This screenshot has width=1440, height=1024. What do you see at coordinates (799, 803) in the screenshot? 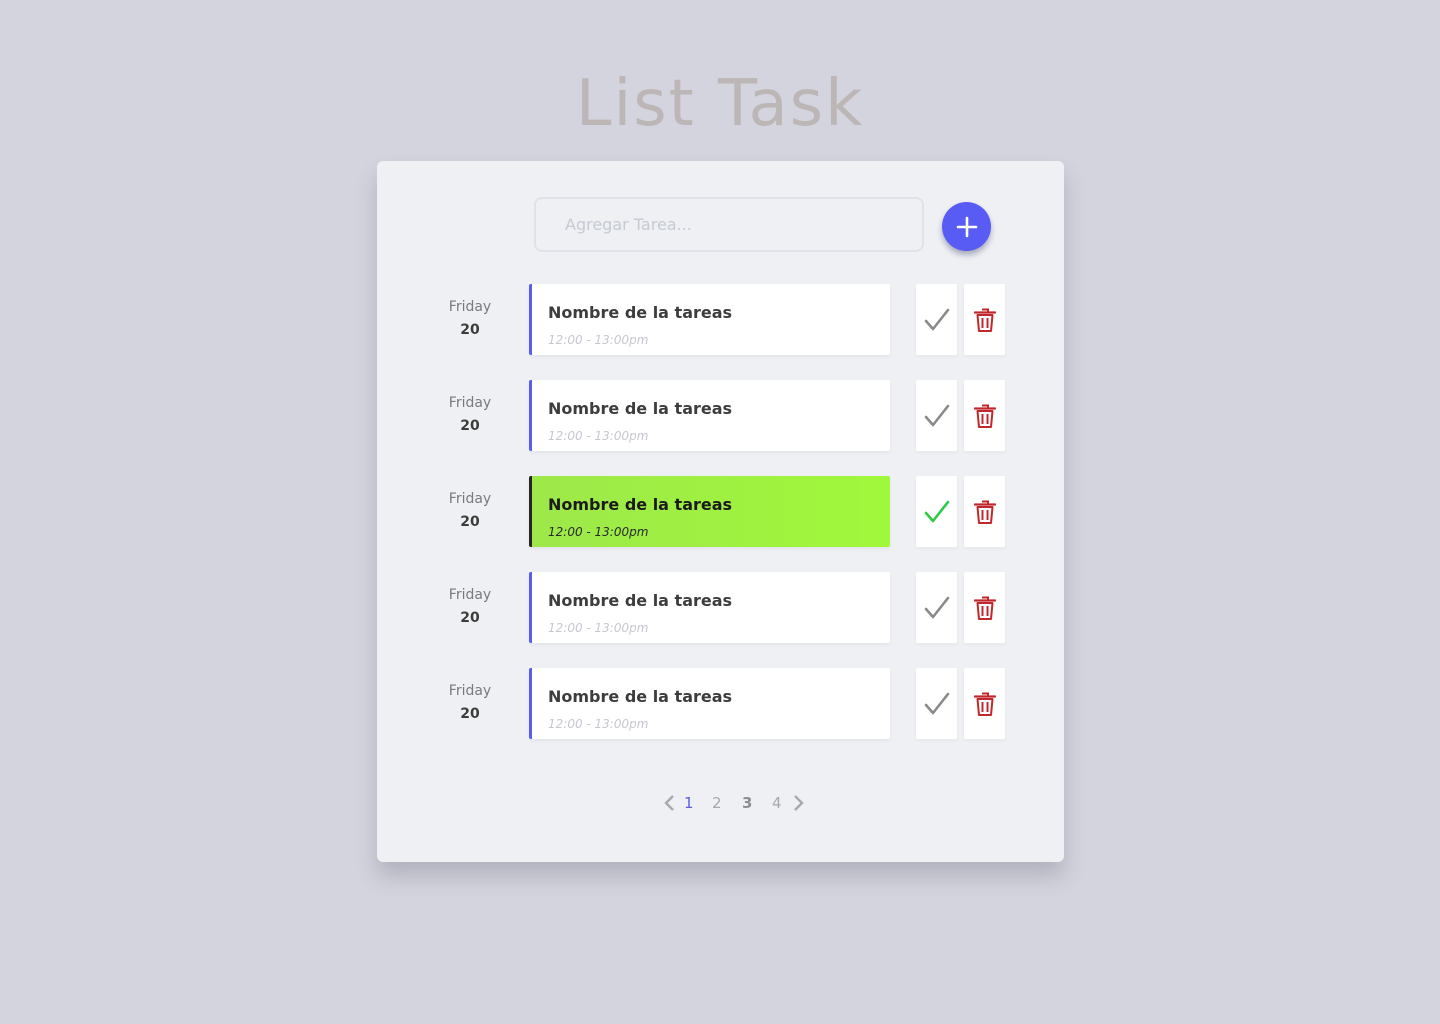
I see `chevron-right-icon` at bounding box center [799, 803].